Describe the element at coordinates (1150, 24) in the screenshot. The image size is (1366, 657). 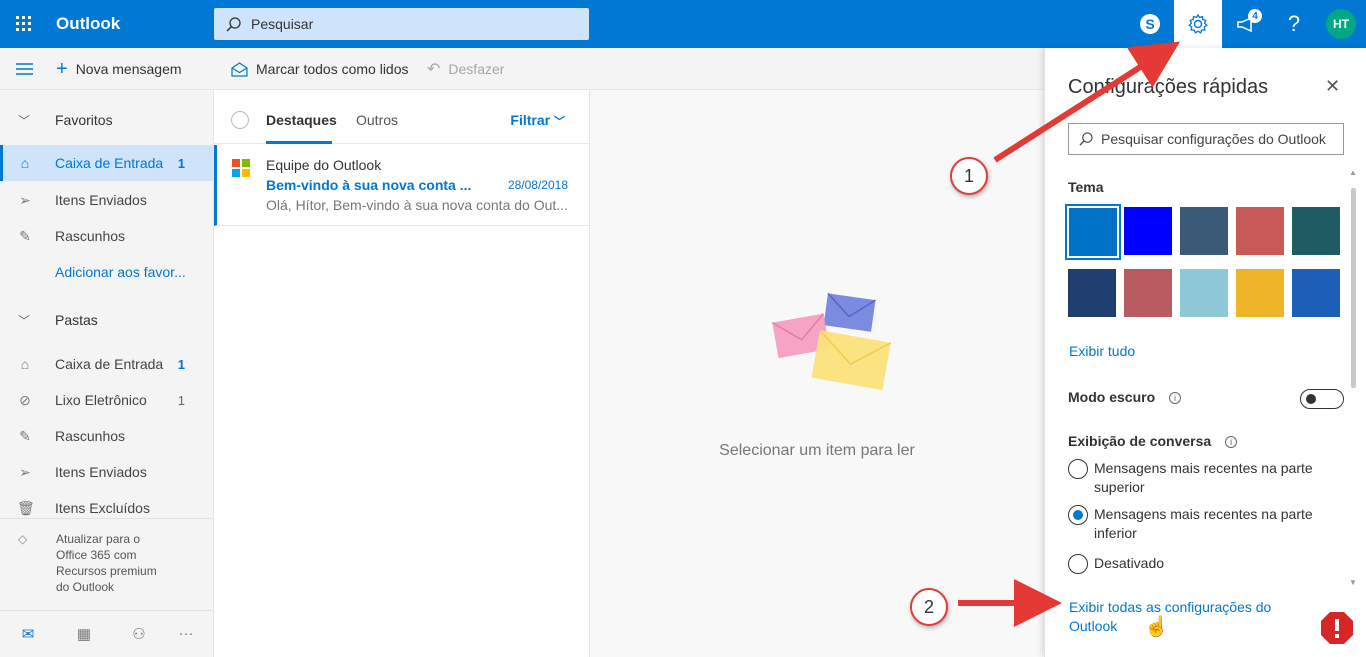
I see `skype-button: S` at that location.